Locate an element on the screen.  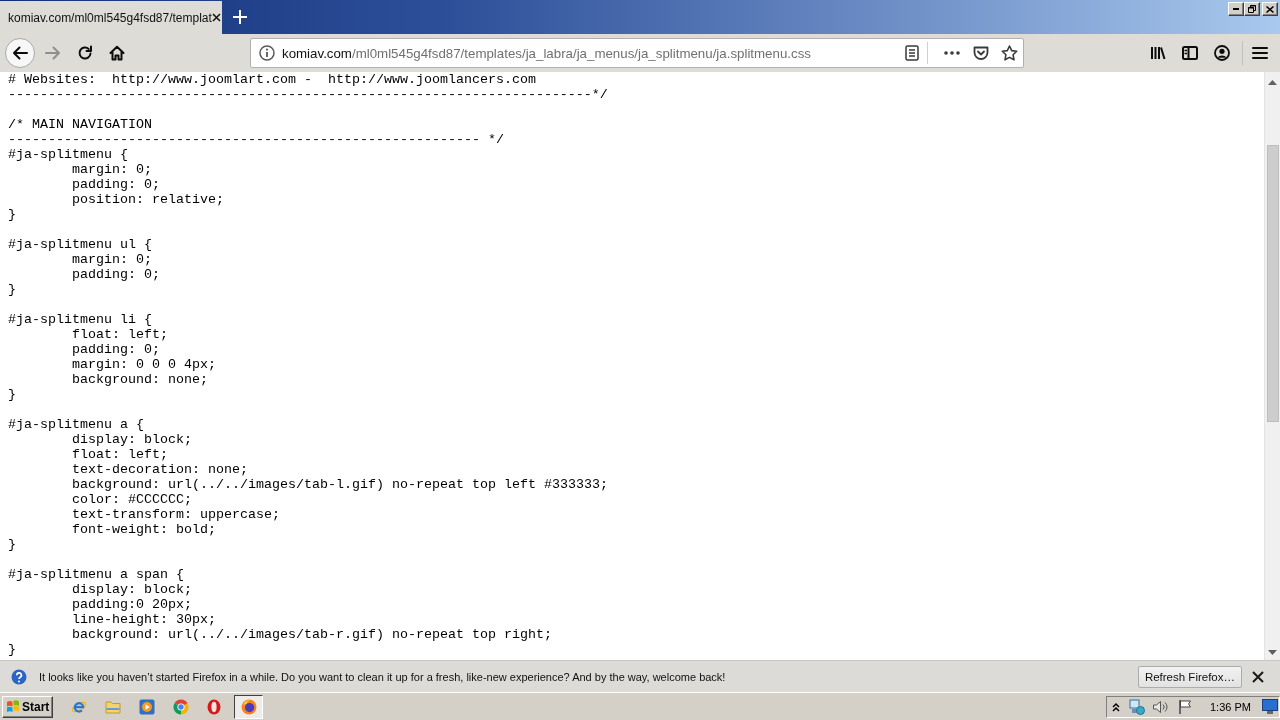
books-icon is located at coordinates (1158, 53).